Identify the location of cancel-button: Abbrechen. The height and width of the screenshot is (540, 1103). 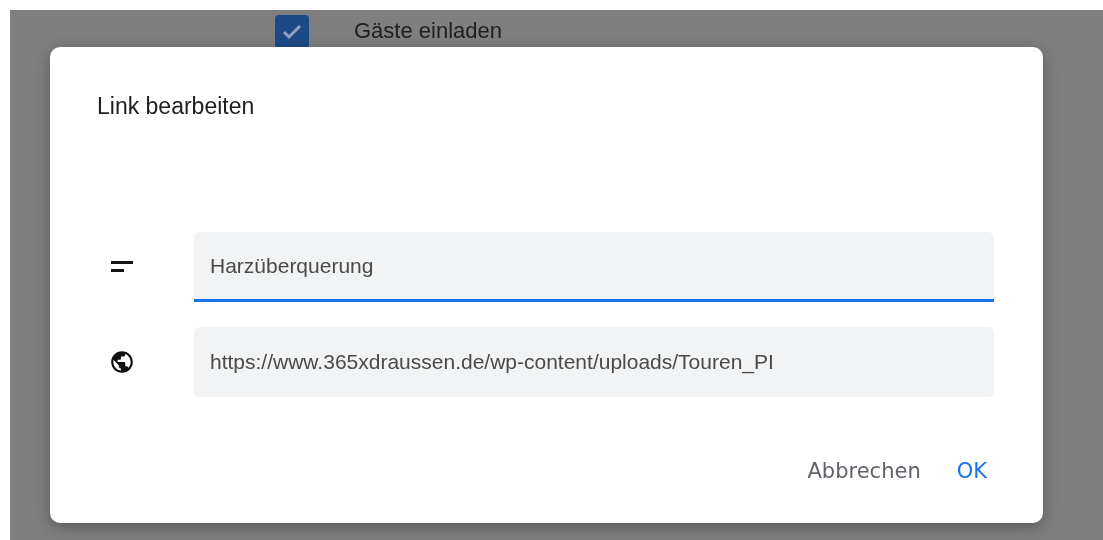
(864, 471).